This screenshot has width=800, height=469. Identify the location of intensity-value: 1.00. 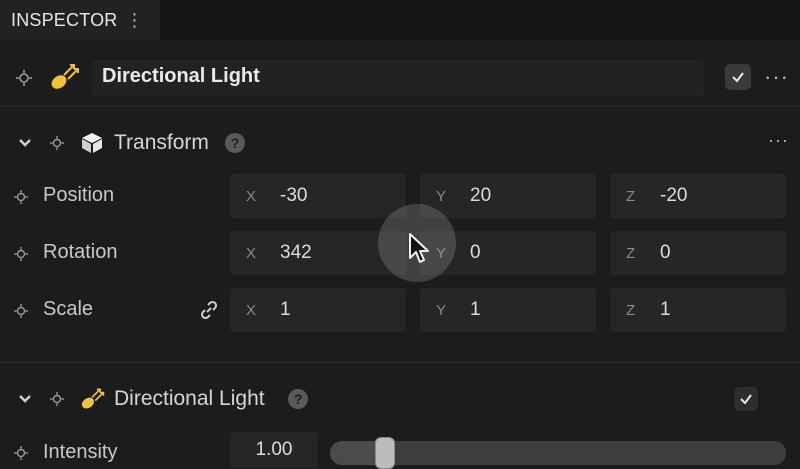
(274, 449).